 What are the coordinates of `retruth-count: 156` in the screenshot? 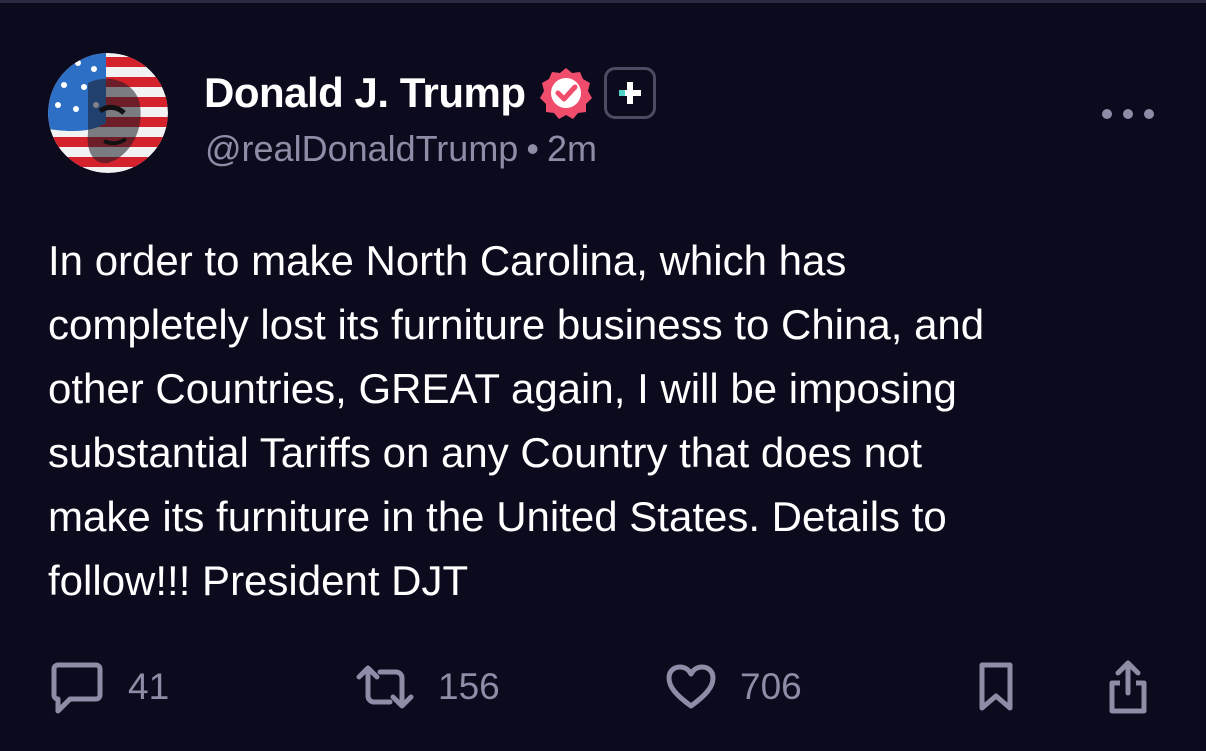 It's located at (469, 686).